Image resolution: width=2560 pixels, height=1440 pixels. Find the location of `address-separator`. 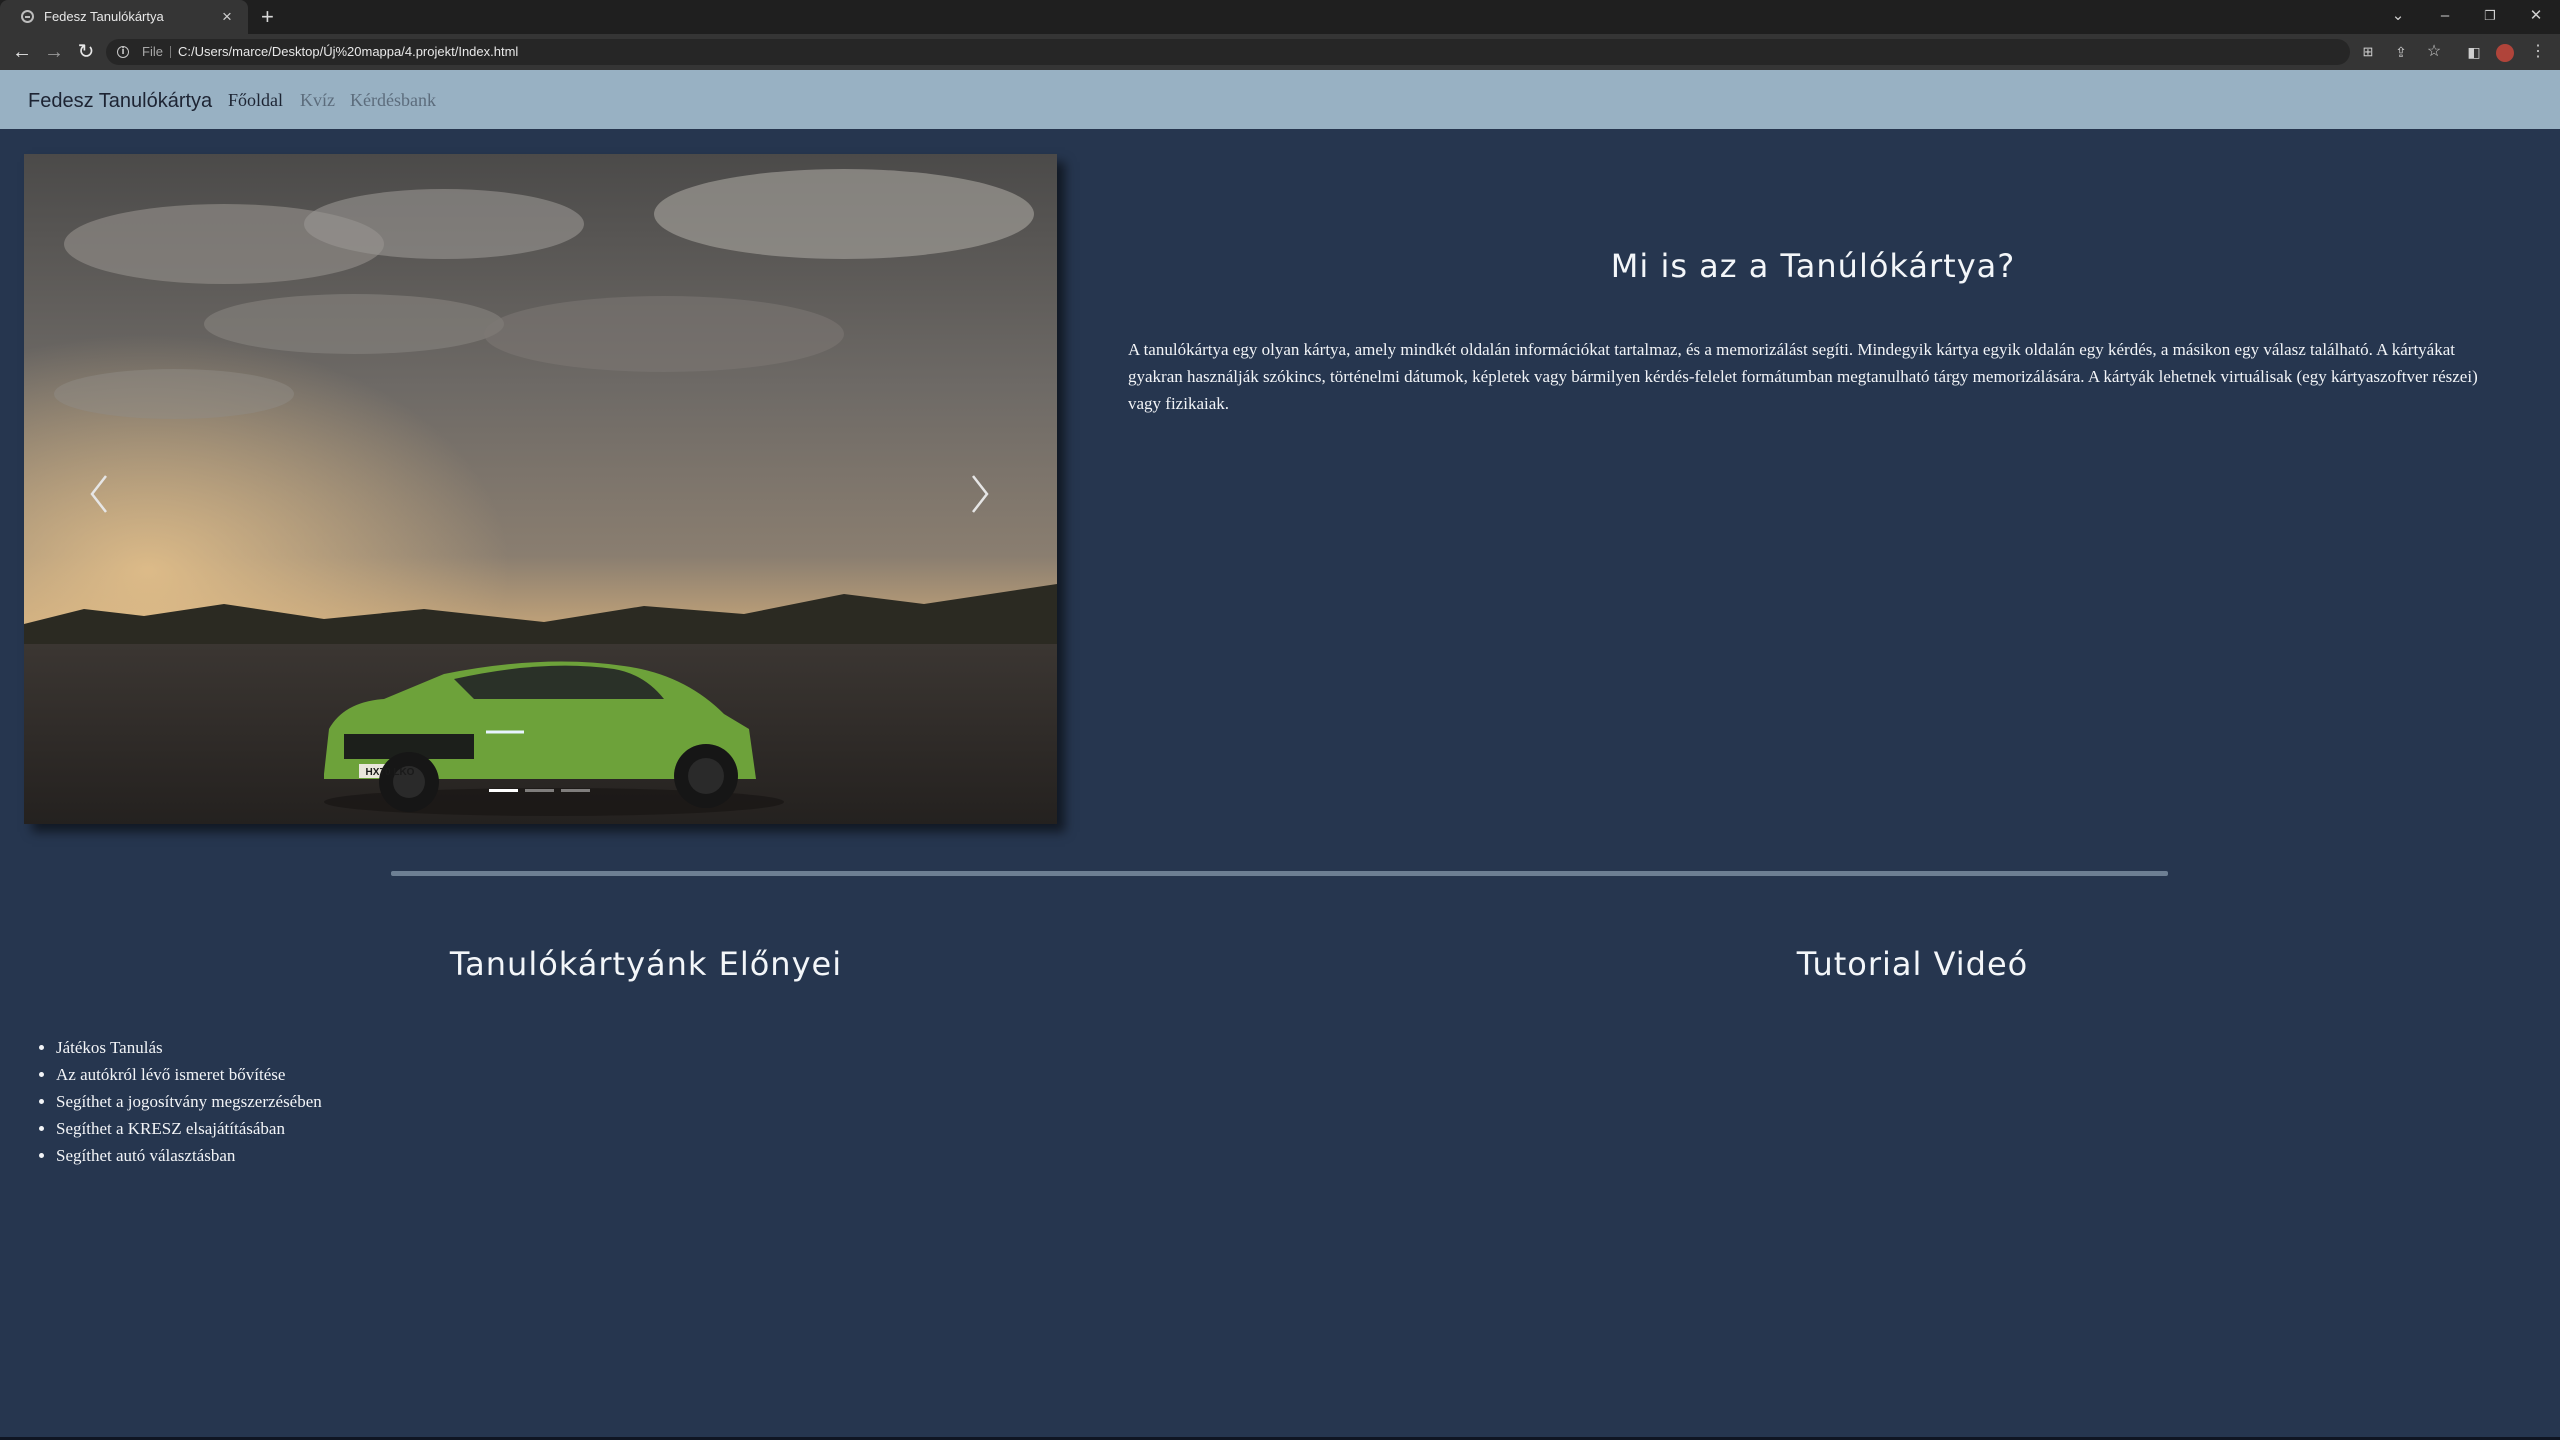

address-separator is located at coordinates (170, 52).